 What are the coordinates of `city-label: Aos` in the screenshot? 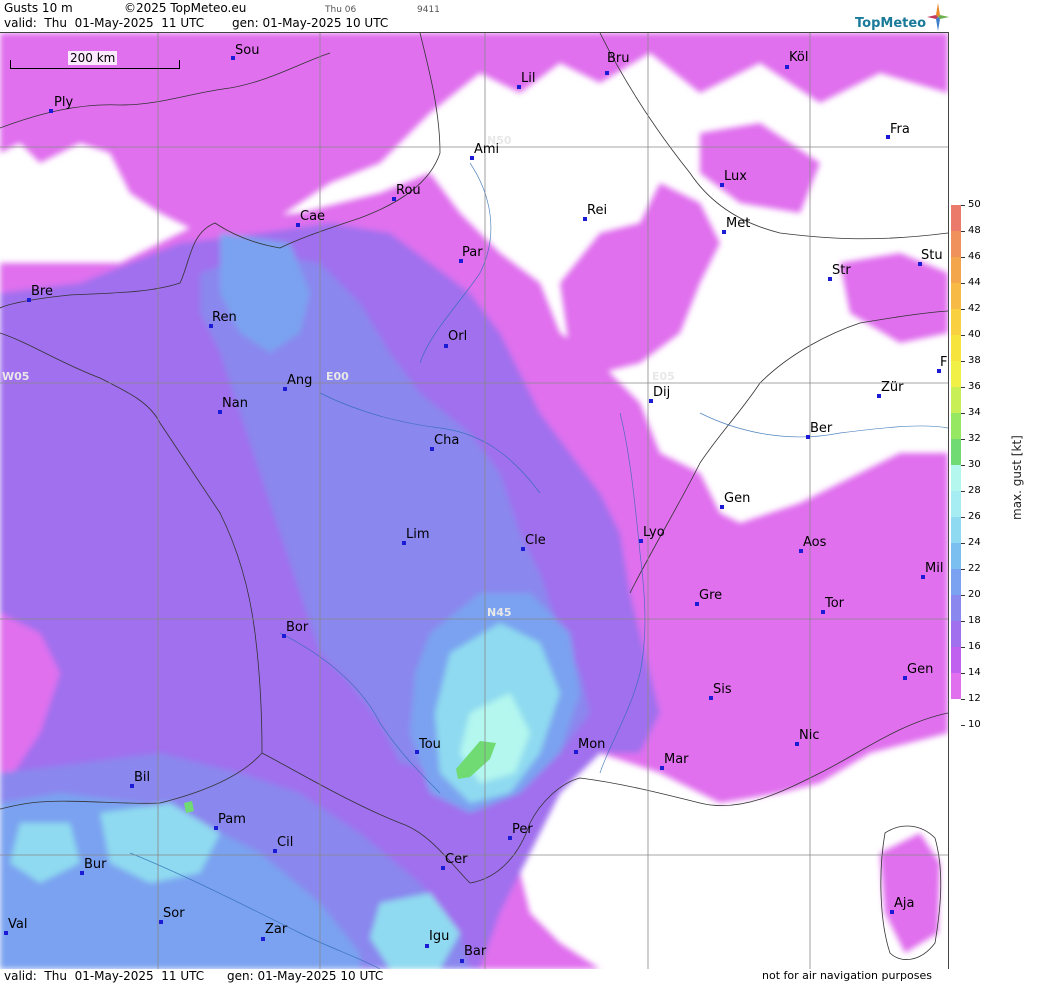 It's located at (815, 542).